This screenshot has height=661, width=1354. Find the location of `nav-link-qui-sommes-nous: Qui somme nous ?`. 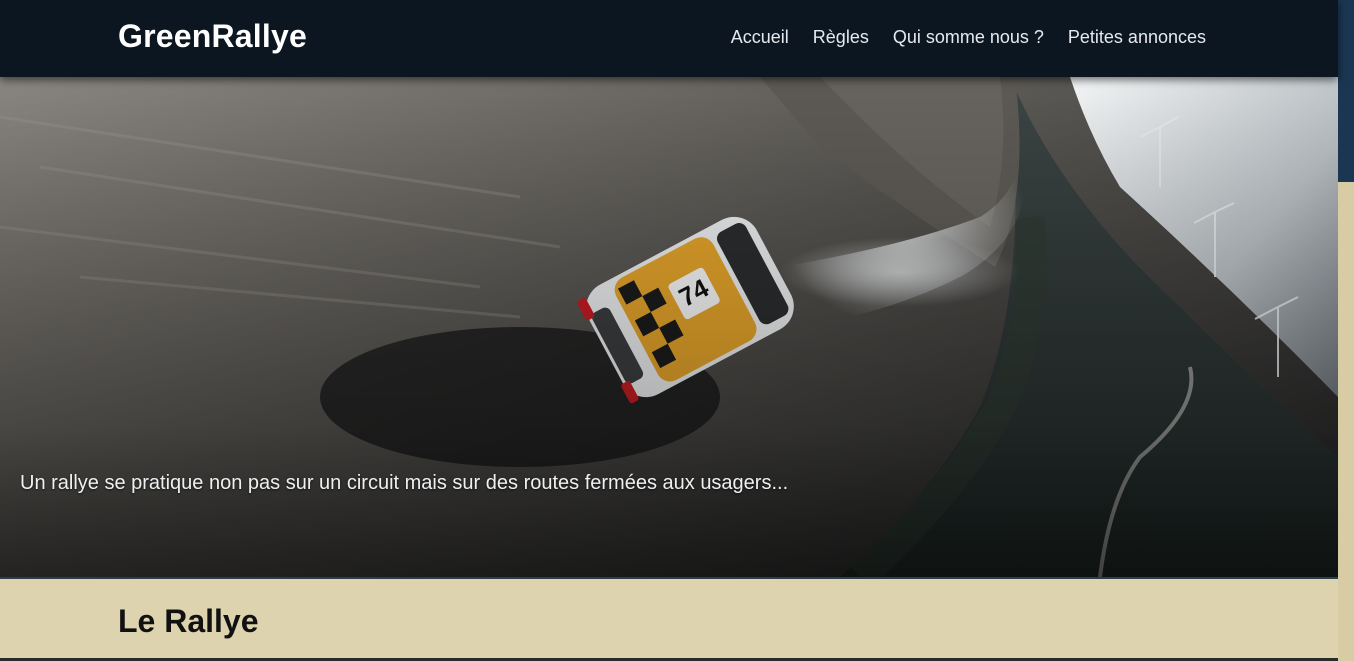

nav-link-qui-sommes-nous: Qui somme nous ? is located at coordinates (968, 37).